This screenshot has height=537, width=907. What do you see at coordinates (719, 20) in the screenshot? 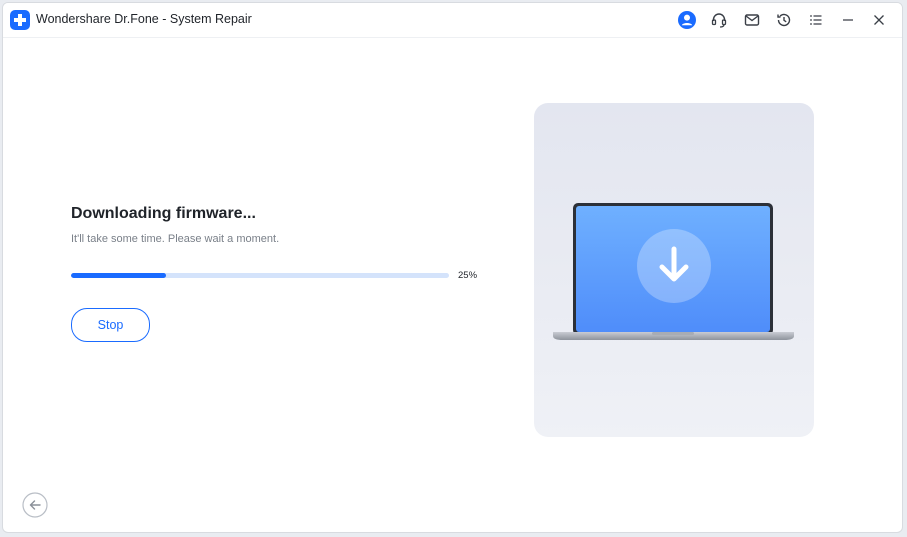
I see `support-headset-icon` at bounding box center [719, 20].